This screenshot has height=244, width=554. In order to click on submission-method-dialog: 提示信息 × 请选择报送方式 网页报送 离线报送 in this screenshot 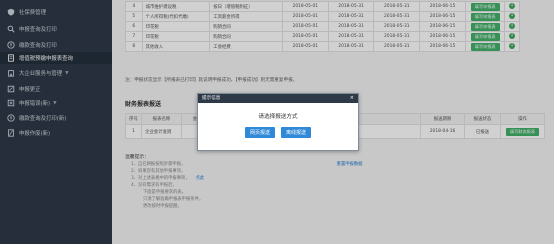, I will do `click(278, 122)`.